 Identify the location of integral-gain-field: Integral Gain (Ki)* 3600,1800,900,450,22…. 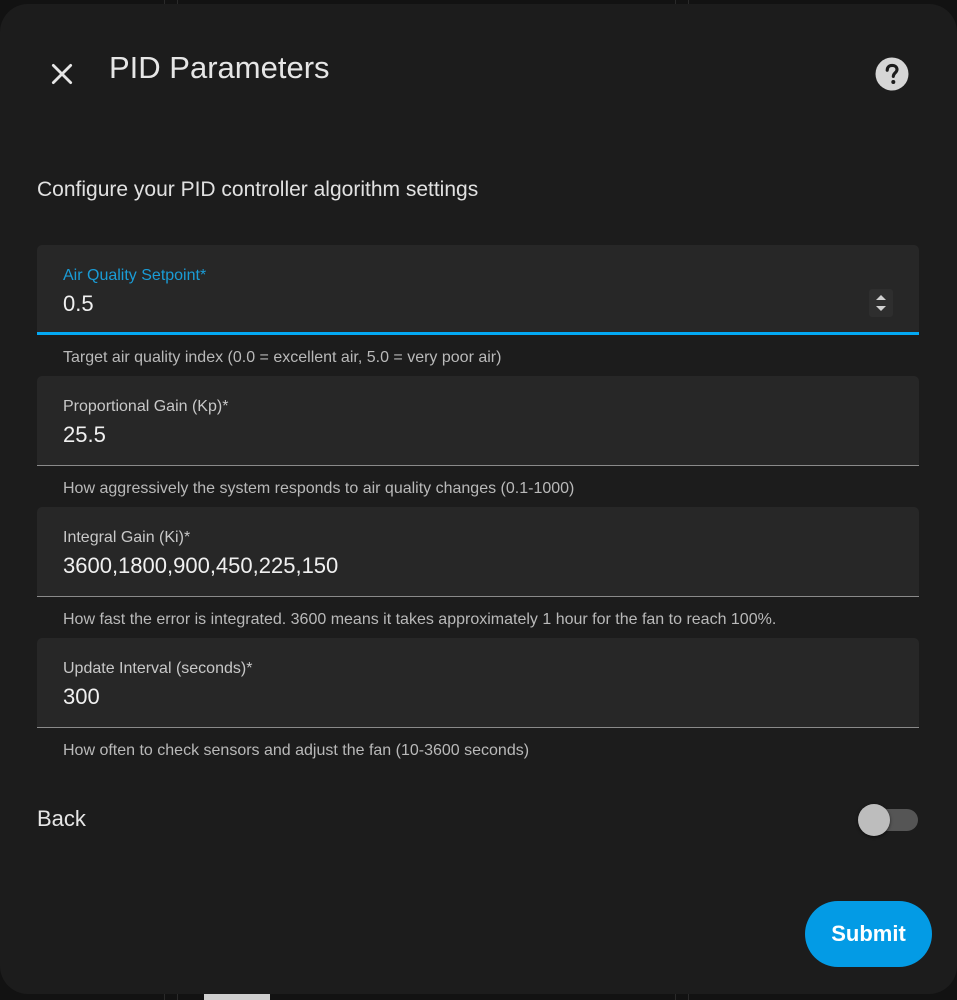
(478, 552).